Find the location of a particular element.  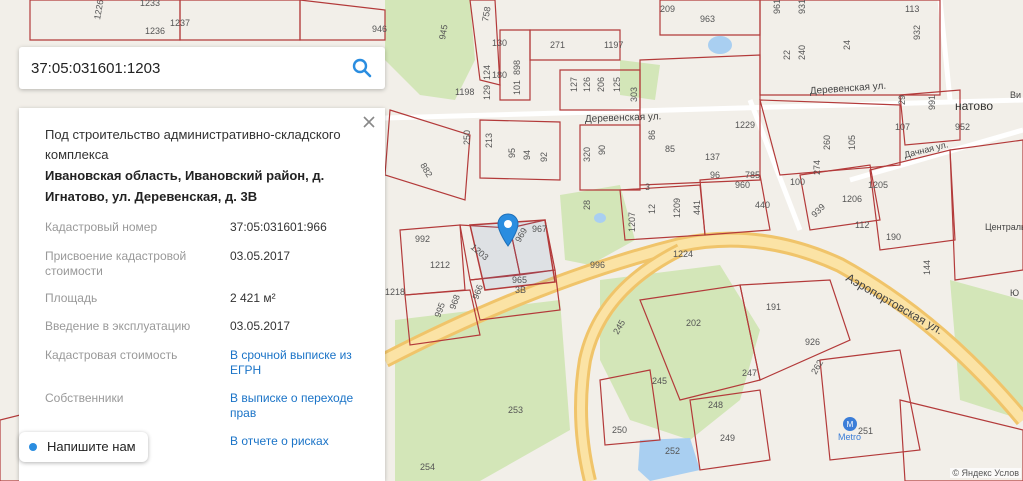

parcel-number-label: 932 is located at coordinates (917, 32).